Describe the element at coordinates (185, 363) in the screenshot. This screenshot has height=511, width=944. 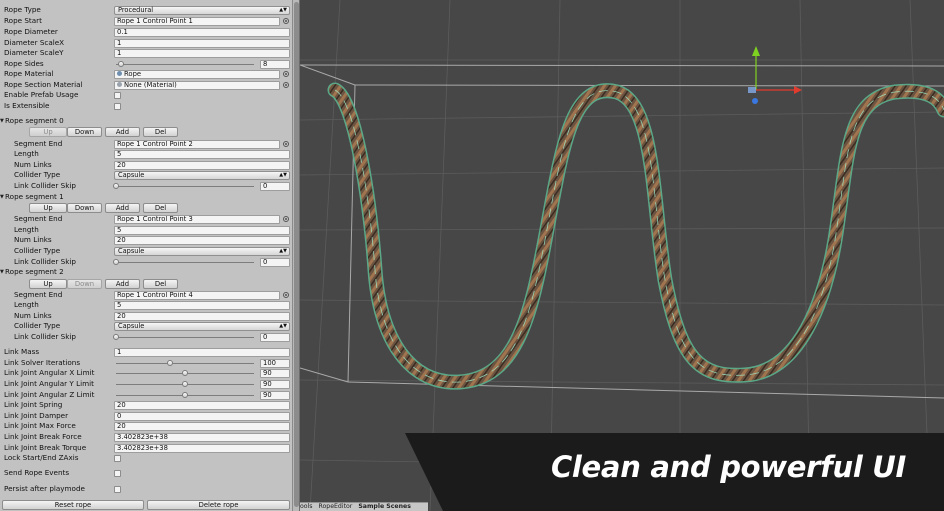
I see `link-solver-iterations-track` at that location.